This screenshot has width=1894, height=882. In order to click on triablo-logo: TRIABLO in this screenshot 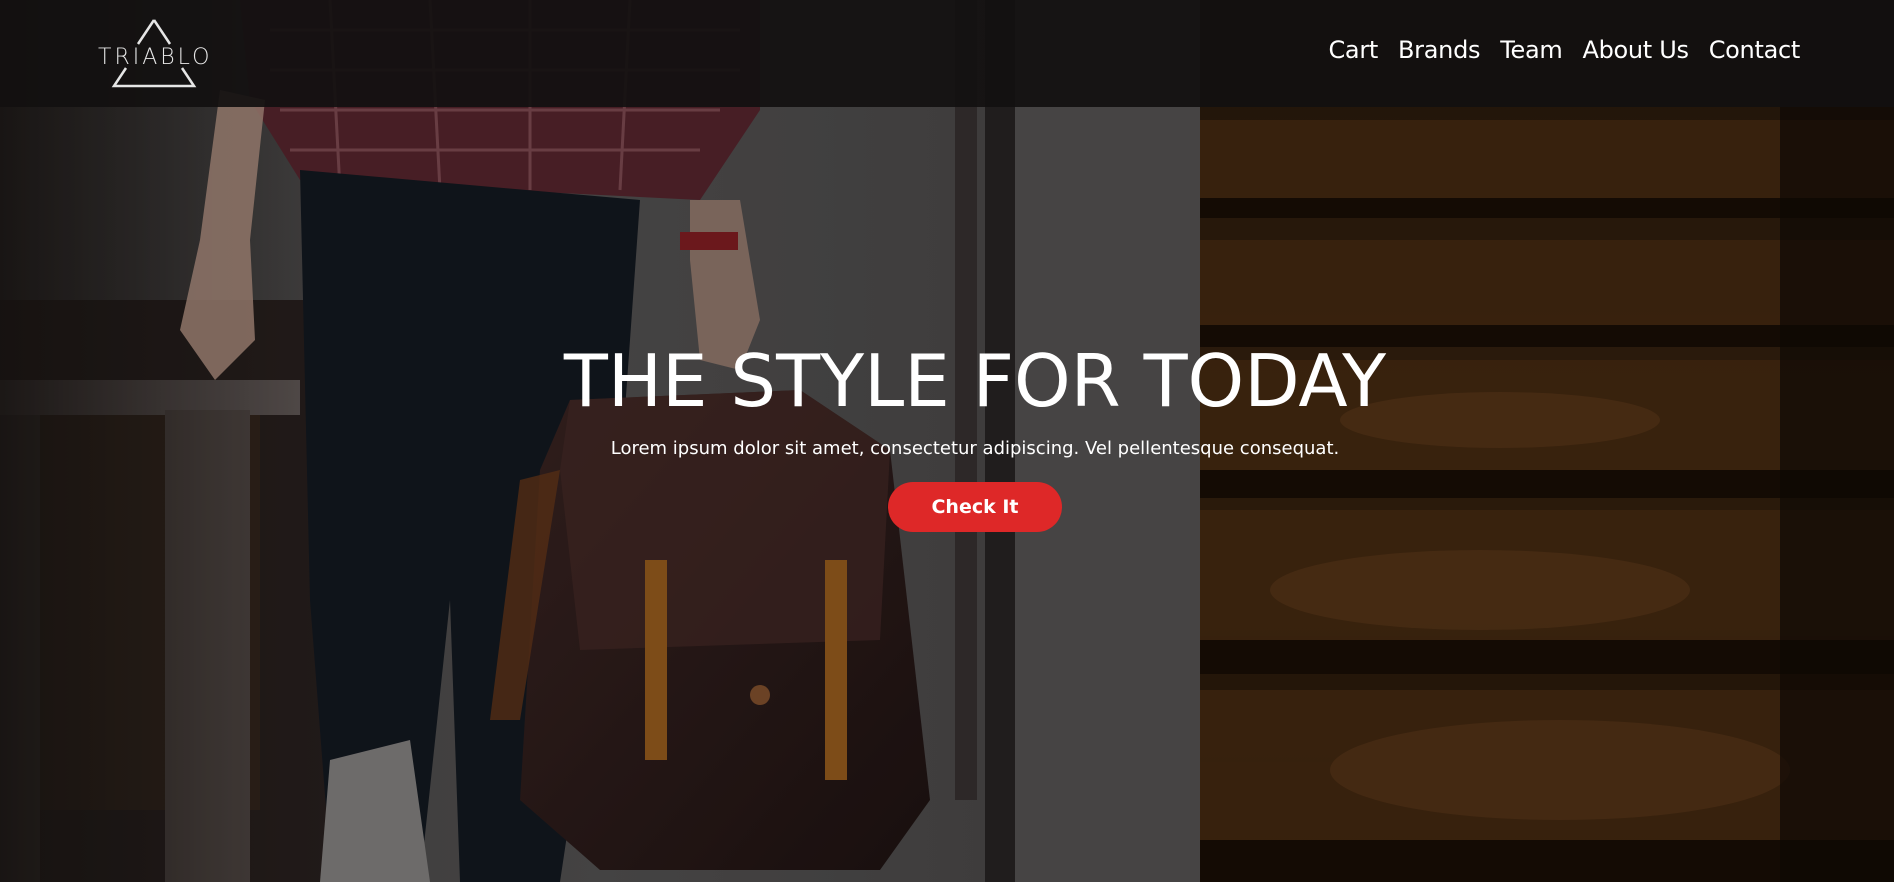, I will do `click(154, 53)`.